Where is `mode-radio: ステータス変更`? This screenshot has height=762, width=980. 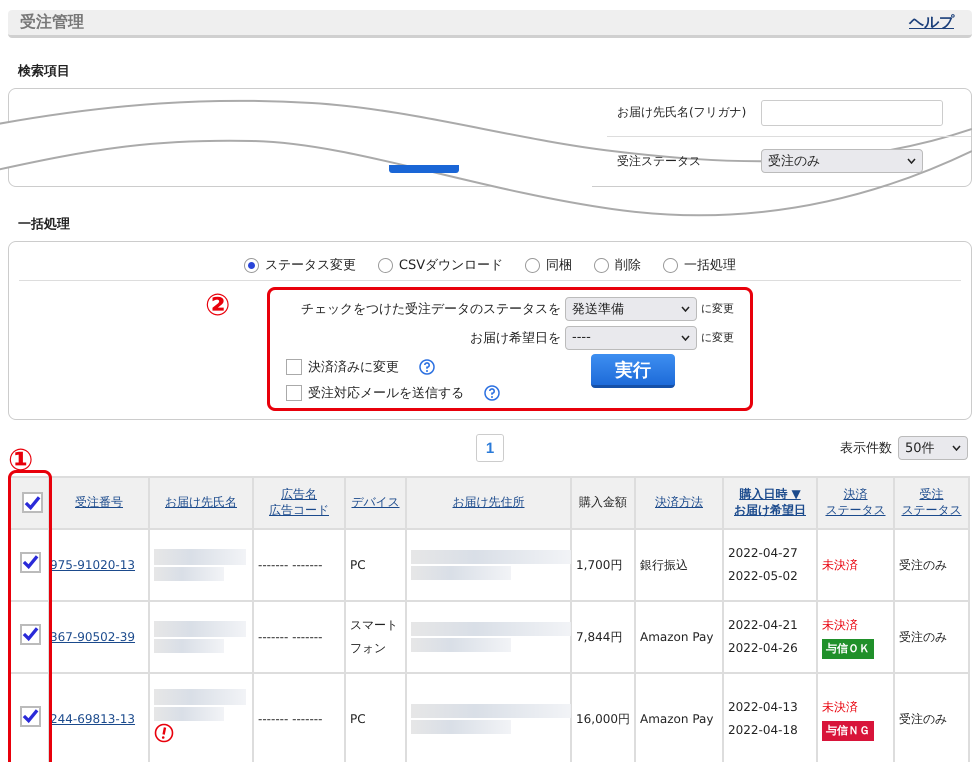 mode-radio: ステータス変更 is located at coordinates (300, 265).